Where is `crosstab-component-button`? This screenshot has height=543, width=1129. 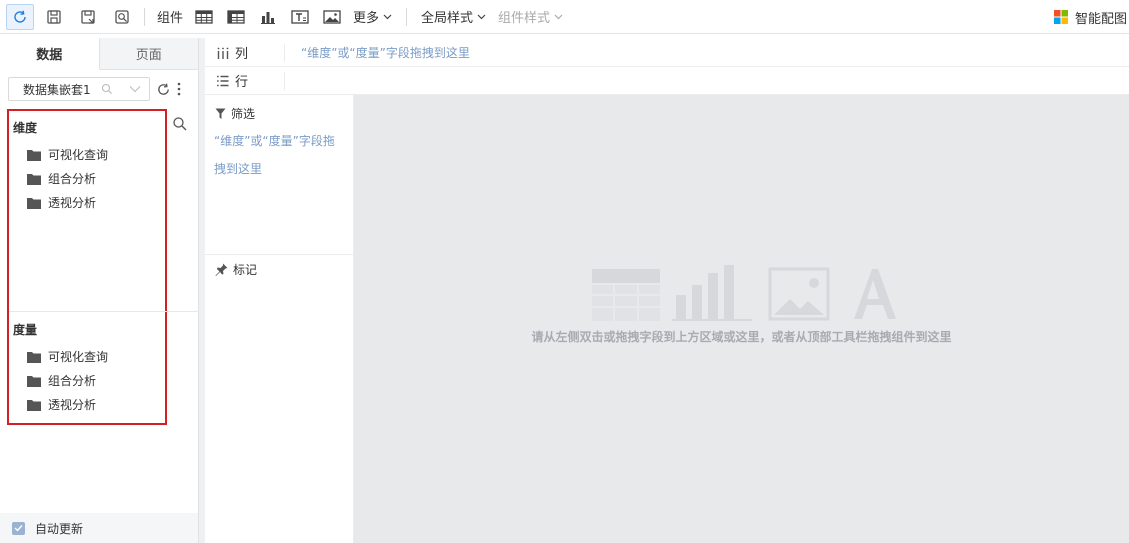
crosstab-component-button is located at coordinates (236, 17).